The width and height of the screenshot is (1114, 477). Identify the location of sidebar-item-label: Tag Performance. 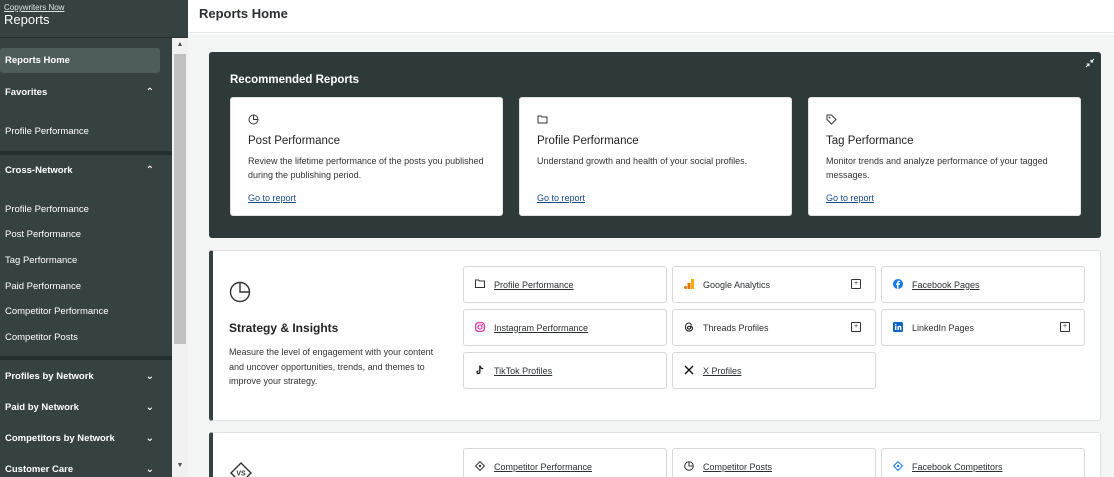
(41, 260).